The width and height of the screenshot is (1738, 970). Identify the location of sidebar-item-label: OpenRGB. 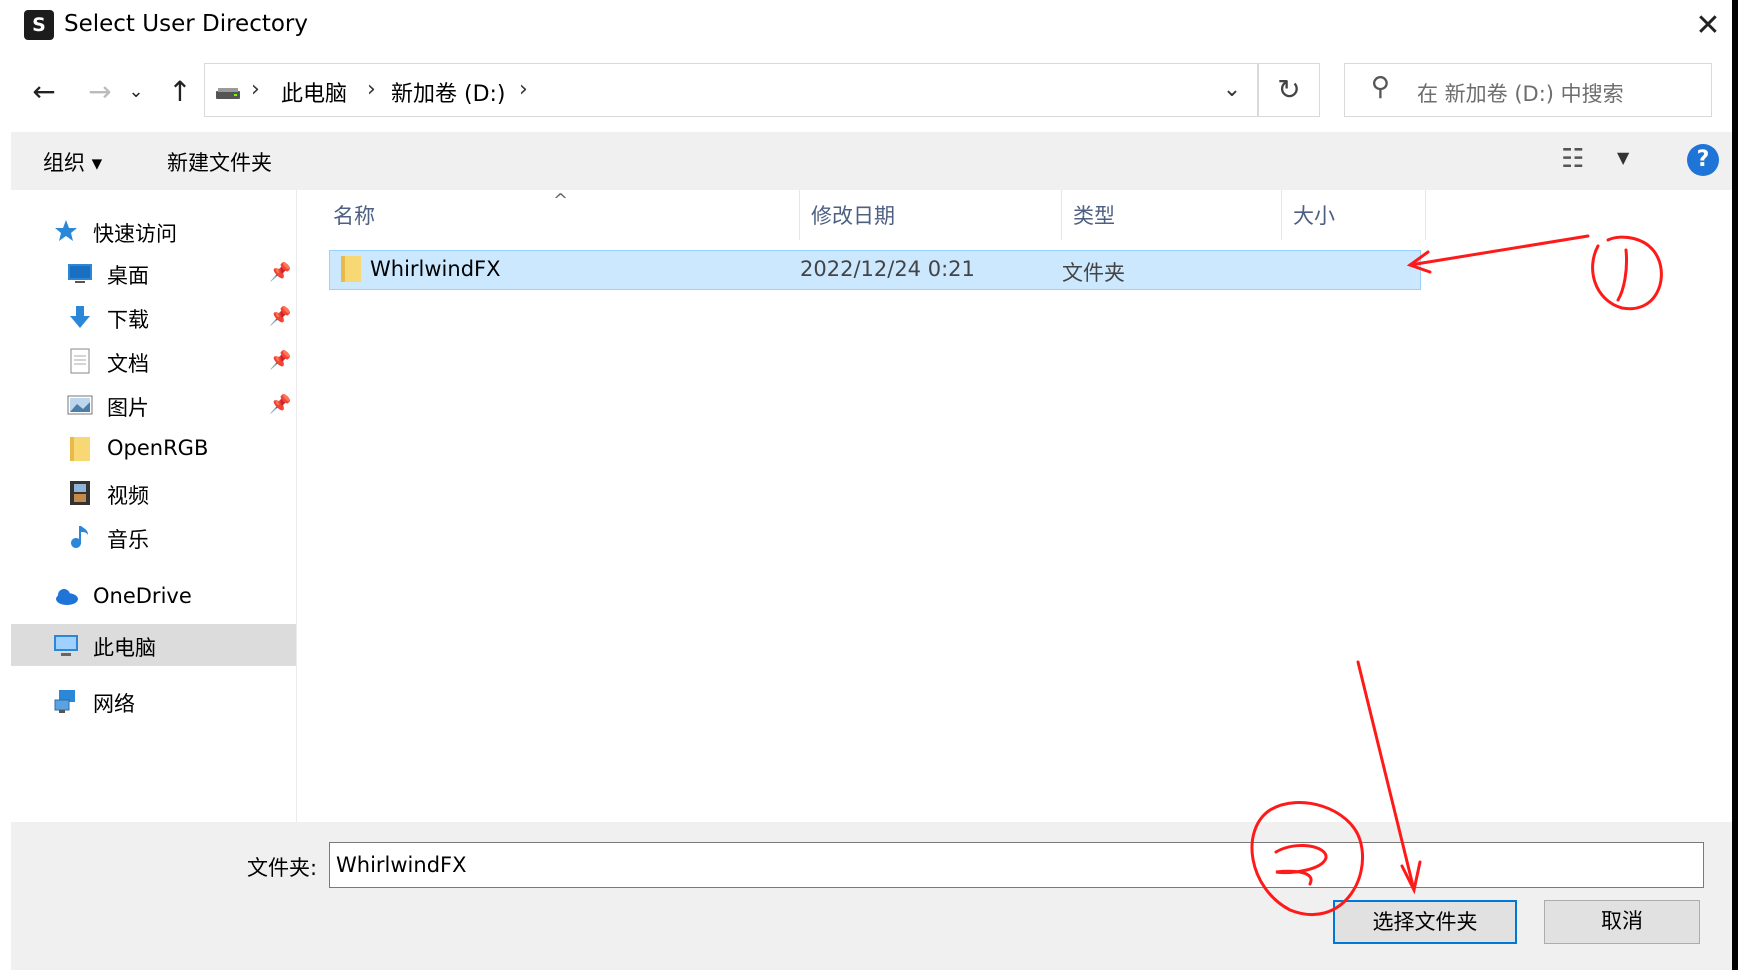
(158, 448).